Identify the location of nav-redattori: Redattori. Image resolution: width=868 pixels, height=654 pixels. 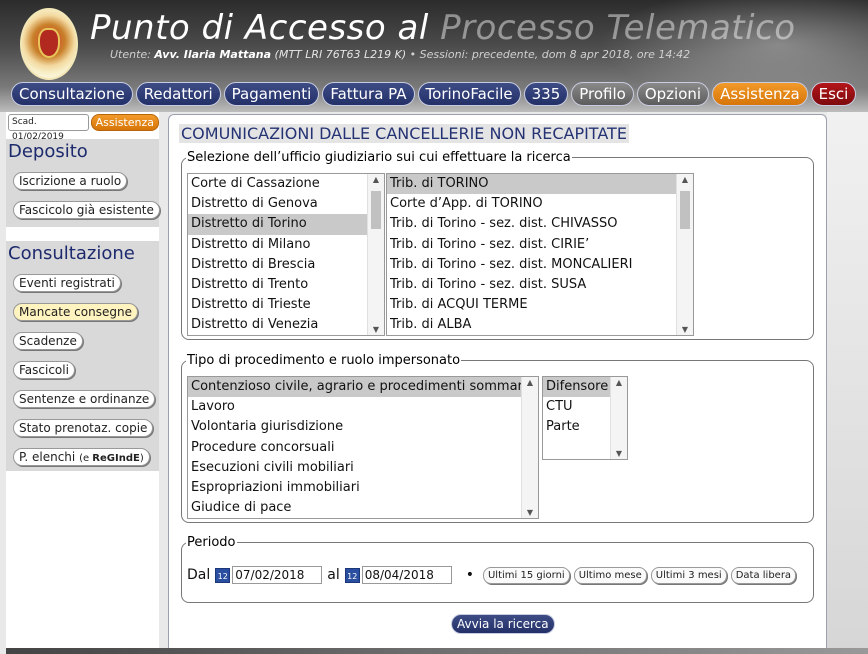
(178, 94).